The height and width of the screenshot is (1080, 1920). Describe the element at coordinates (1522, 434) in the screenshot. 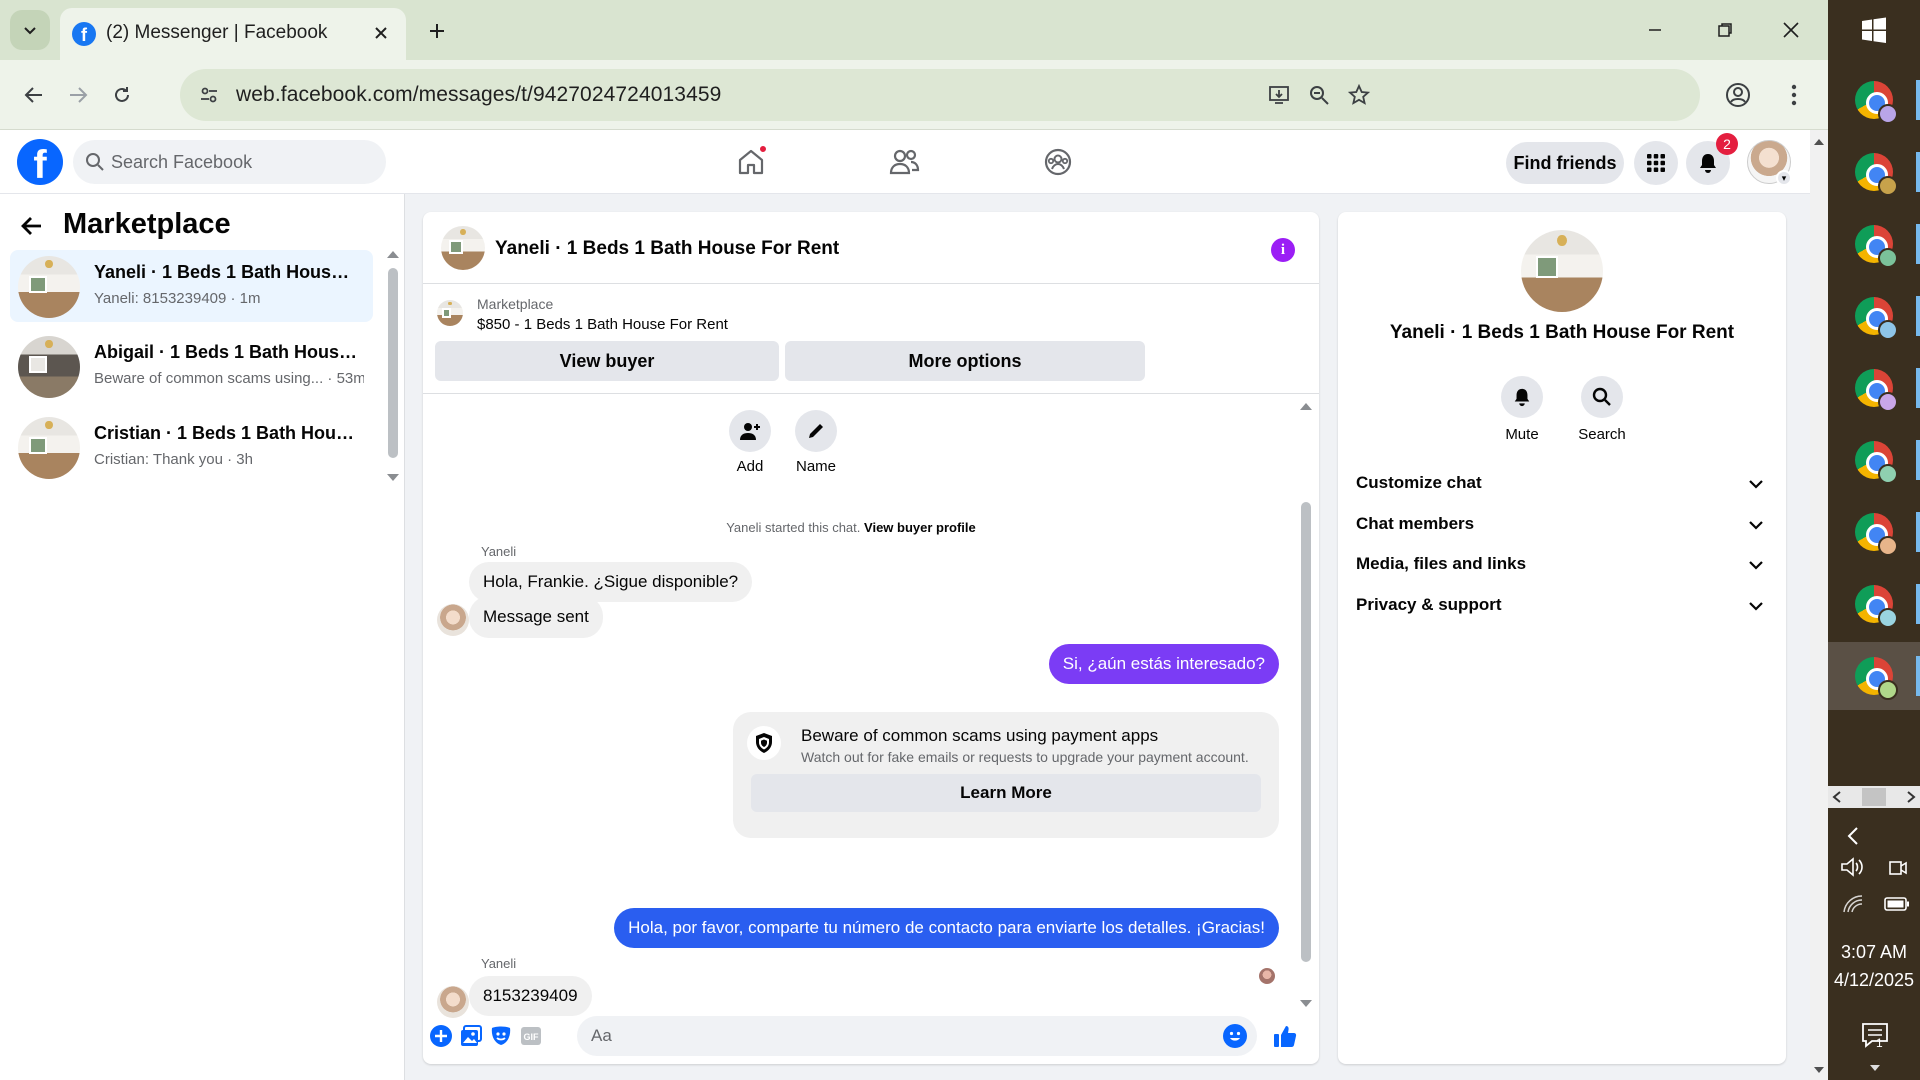

I see `mute-label: Mute` at that location.